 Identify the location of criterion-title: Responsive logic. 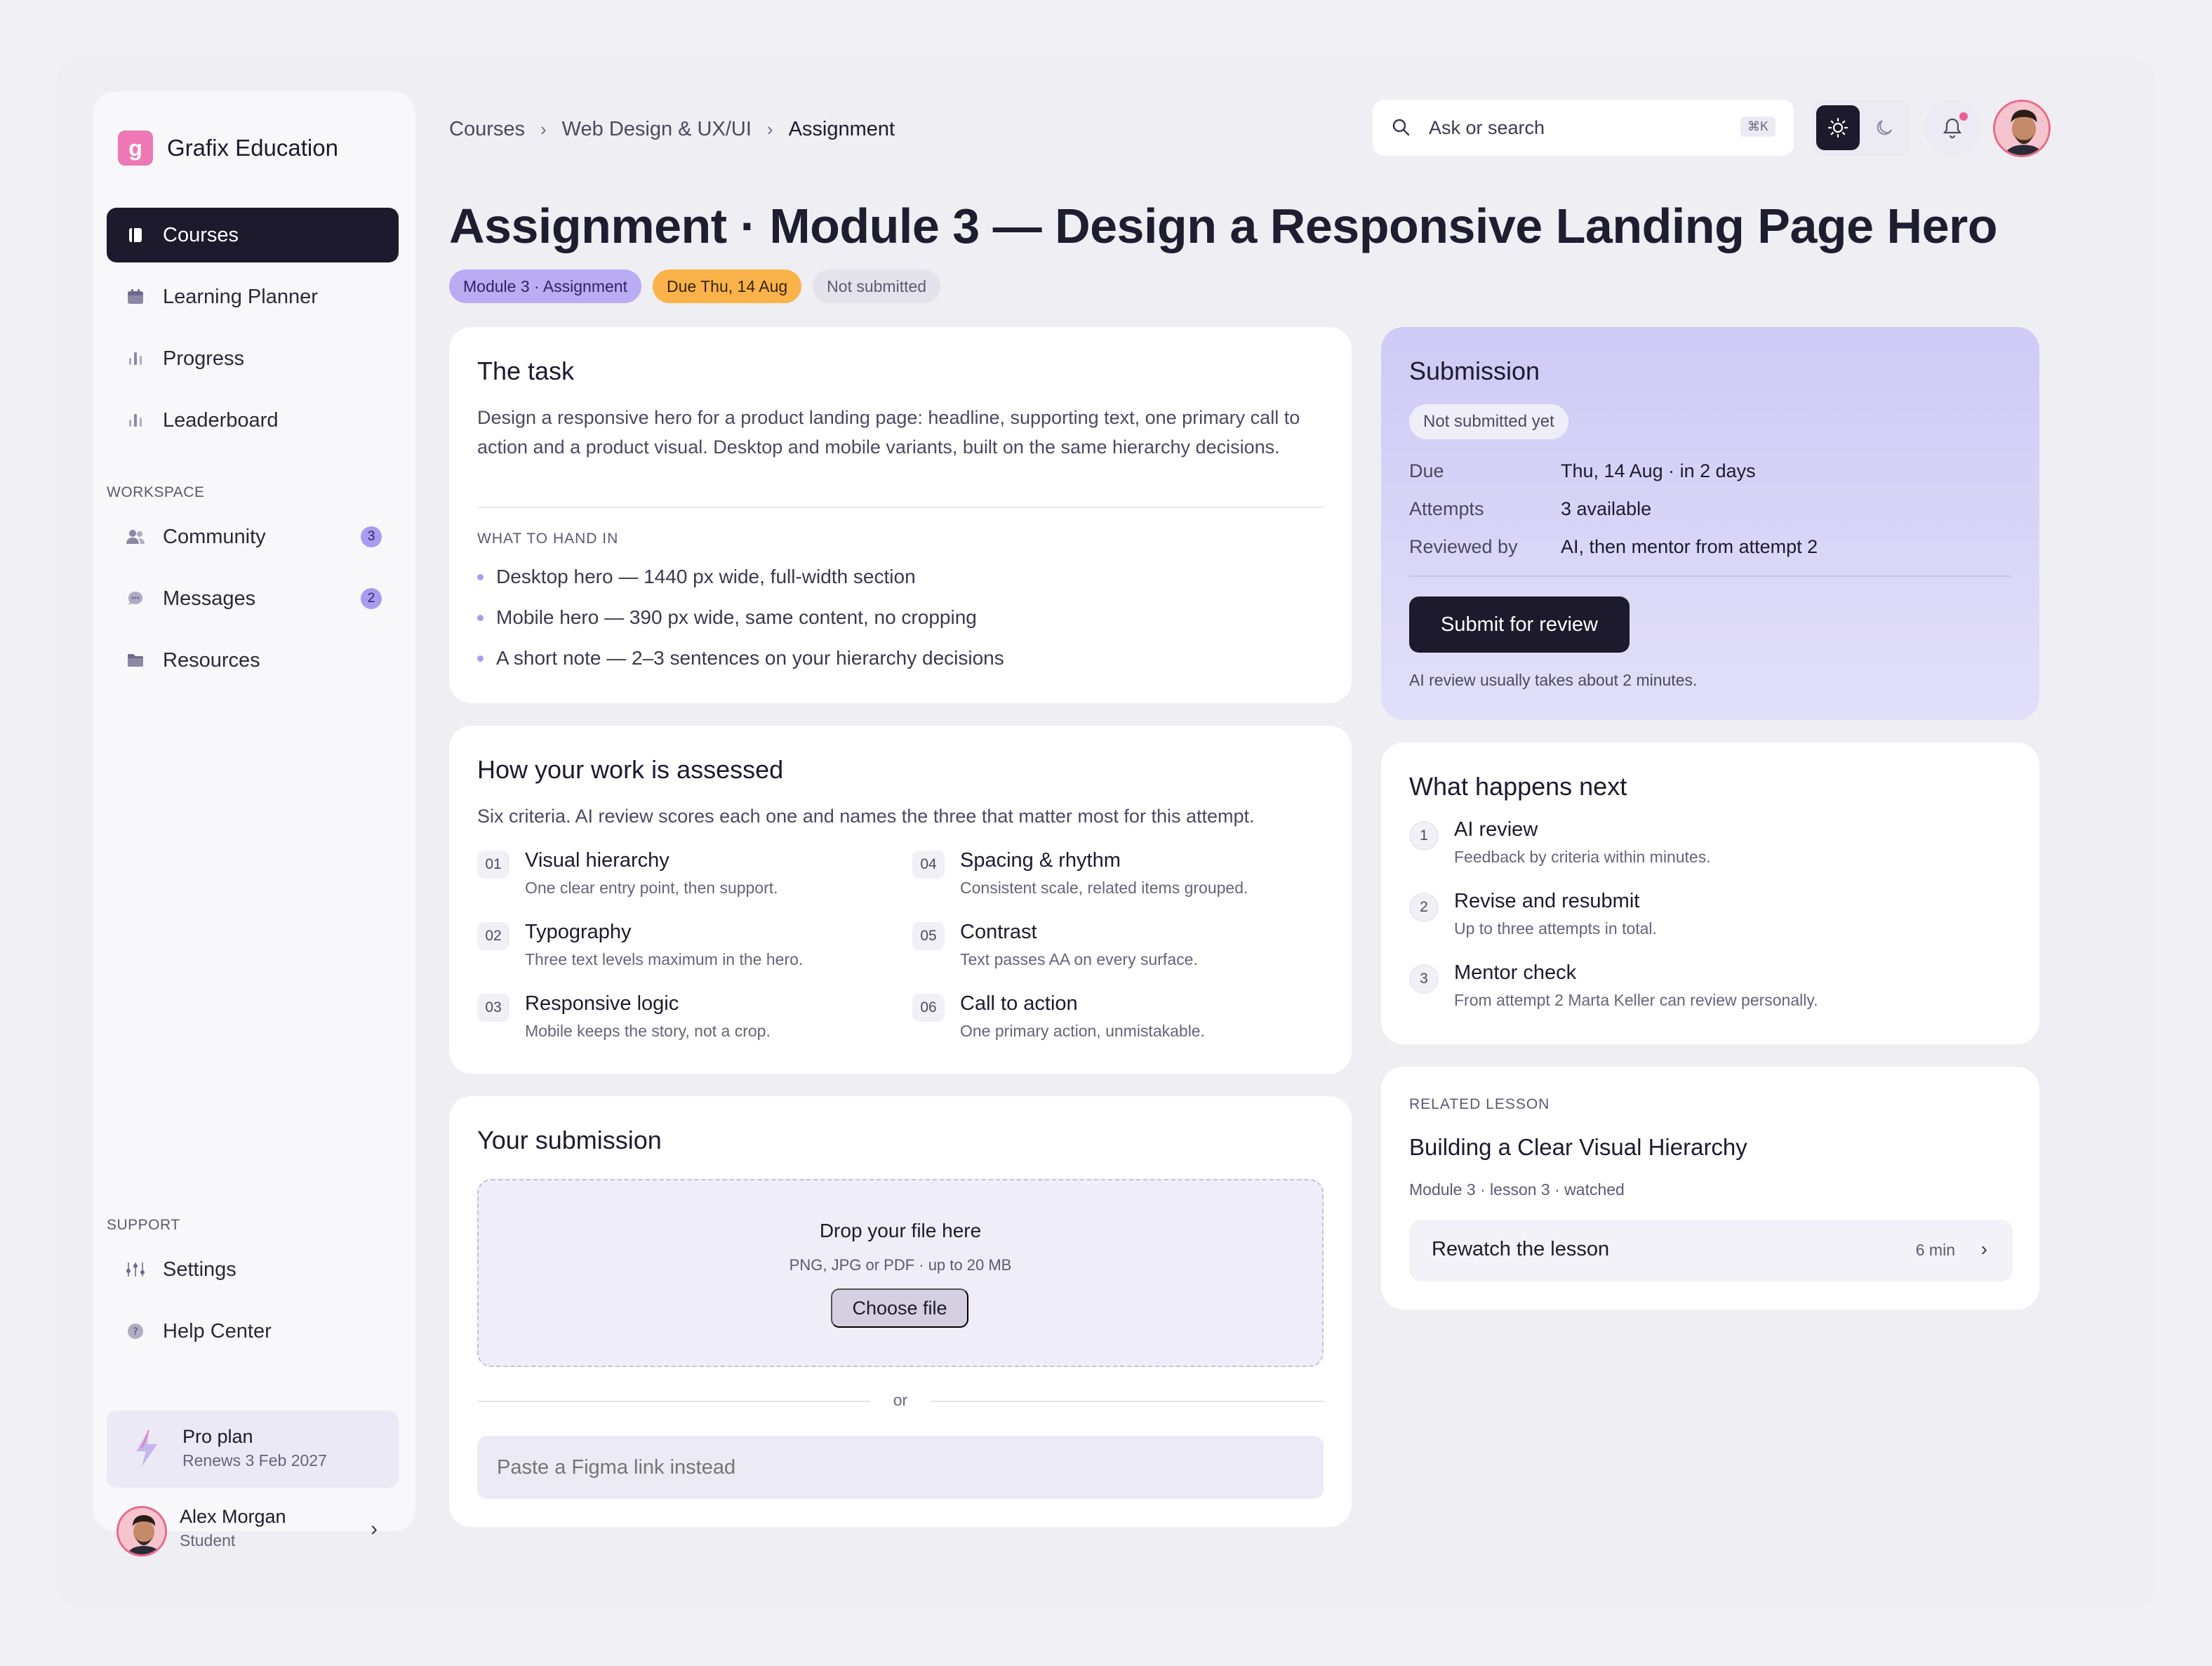
(602, 1003).